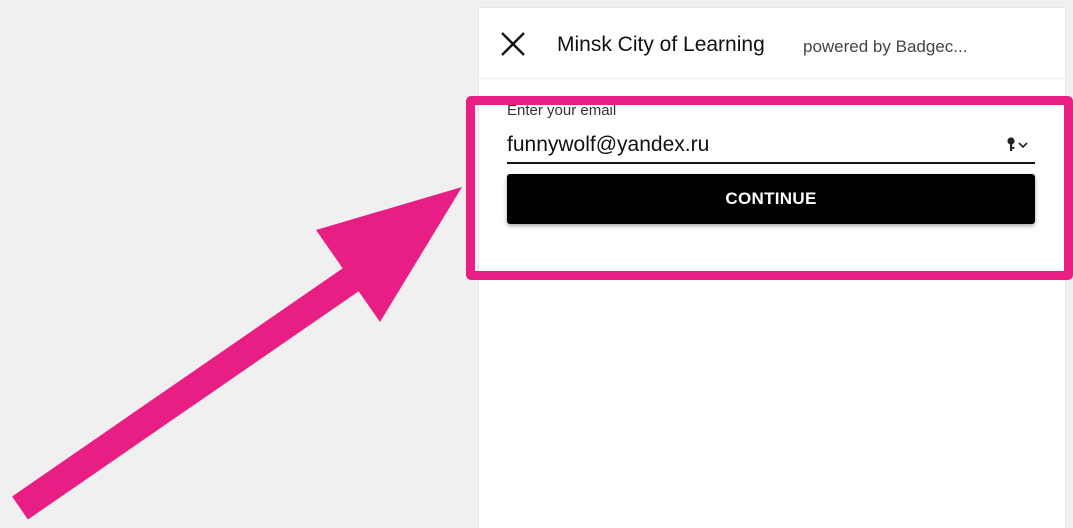  I want to click on page-title: Minsk City of Learning, so click(661, 44).